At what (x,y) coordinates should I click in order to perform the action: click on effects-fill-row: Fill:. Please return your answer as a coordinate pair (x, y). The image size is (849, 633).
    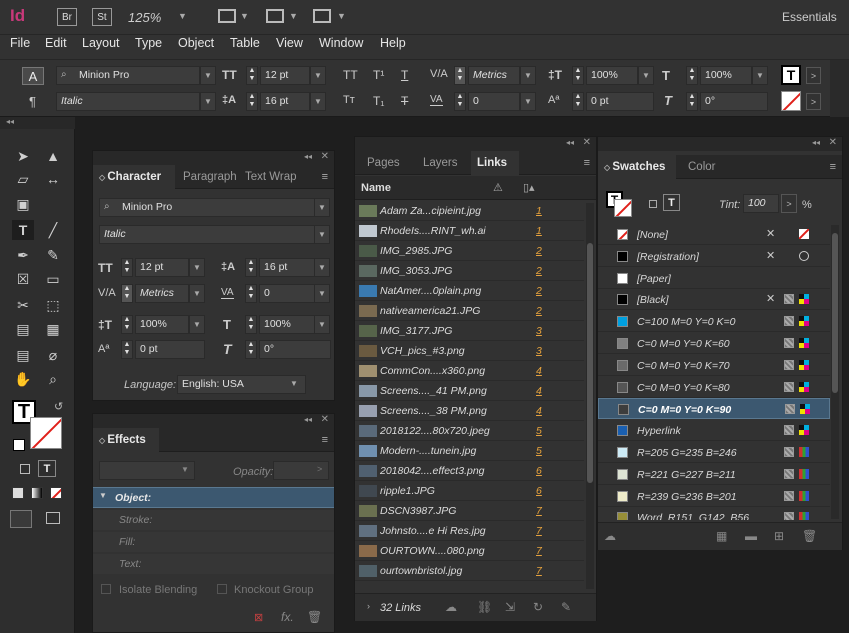
    Looking at the image, I should click on (213, 542).